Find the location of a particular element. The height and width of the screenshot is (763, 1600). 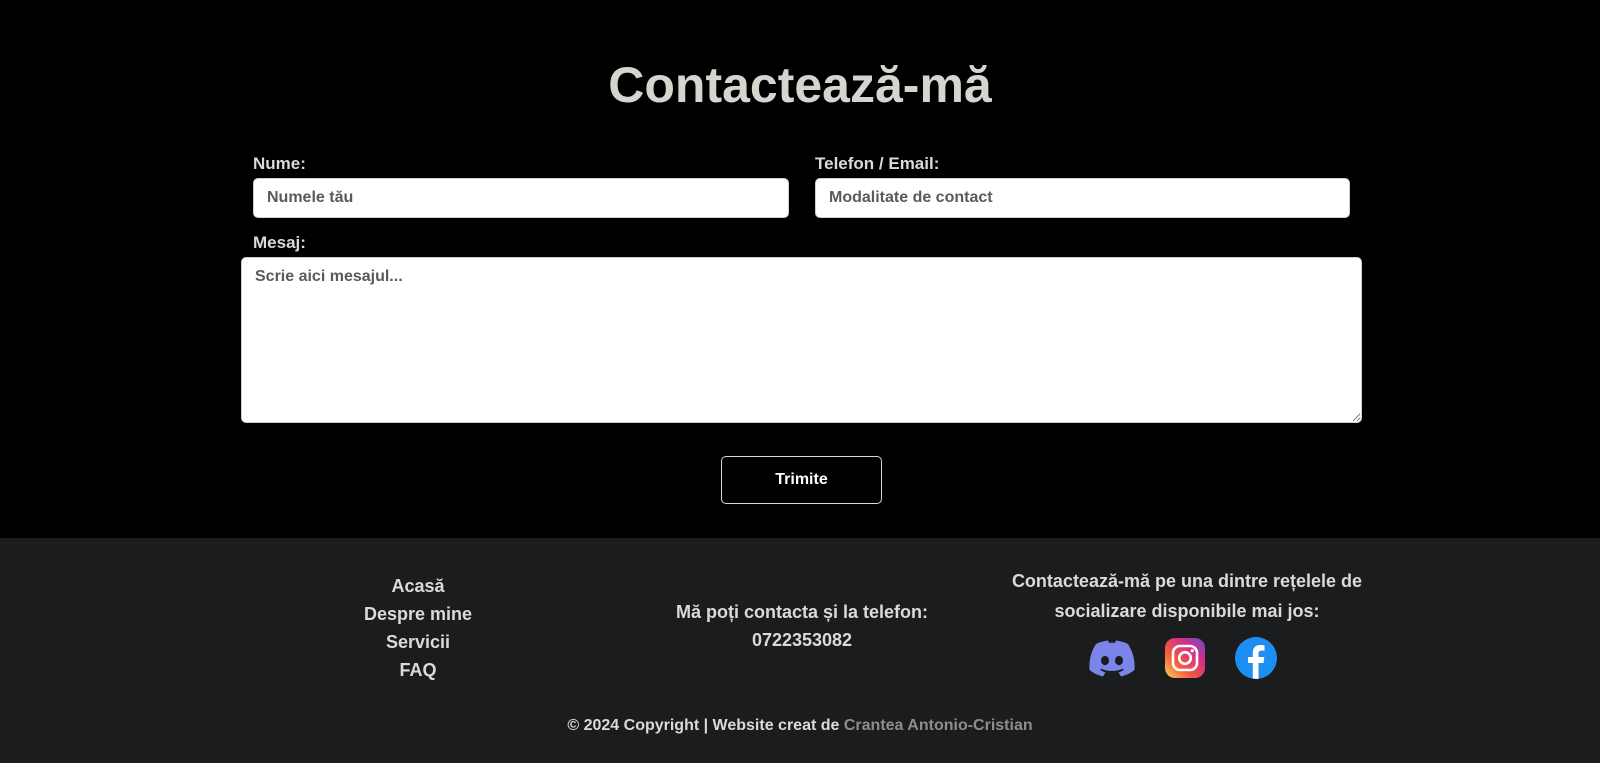

footer-nav: Acasă Despre mine Servicii FAQ is located at coordinates (418, 628).